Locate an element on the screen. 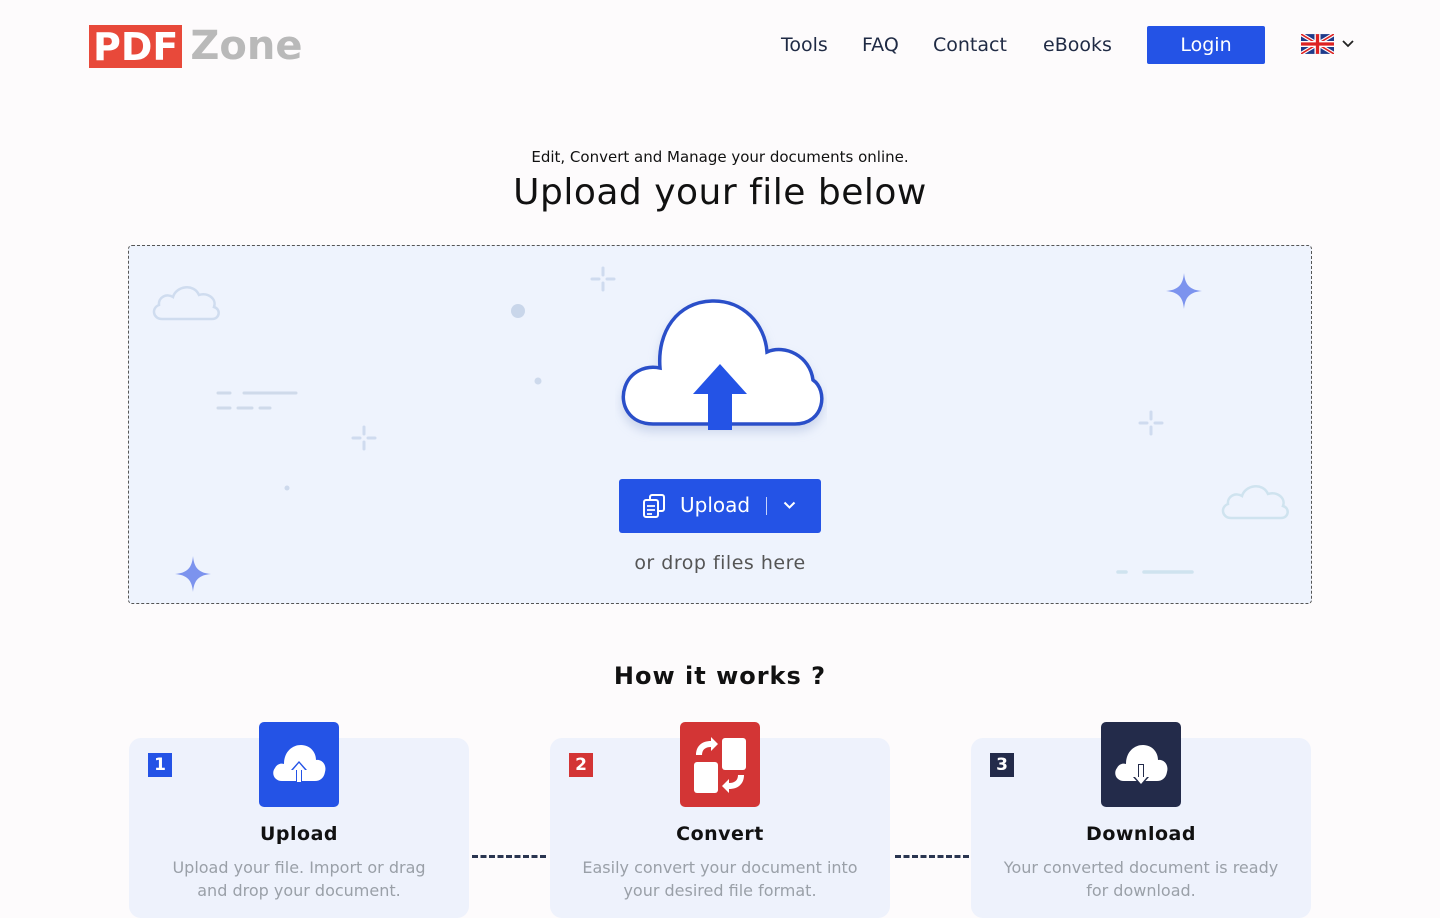  logo-zone-text: Zone is located at coordinates (246, 46).